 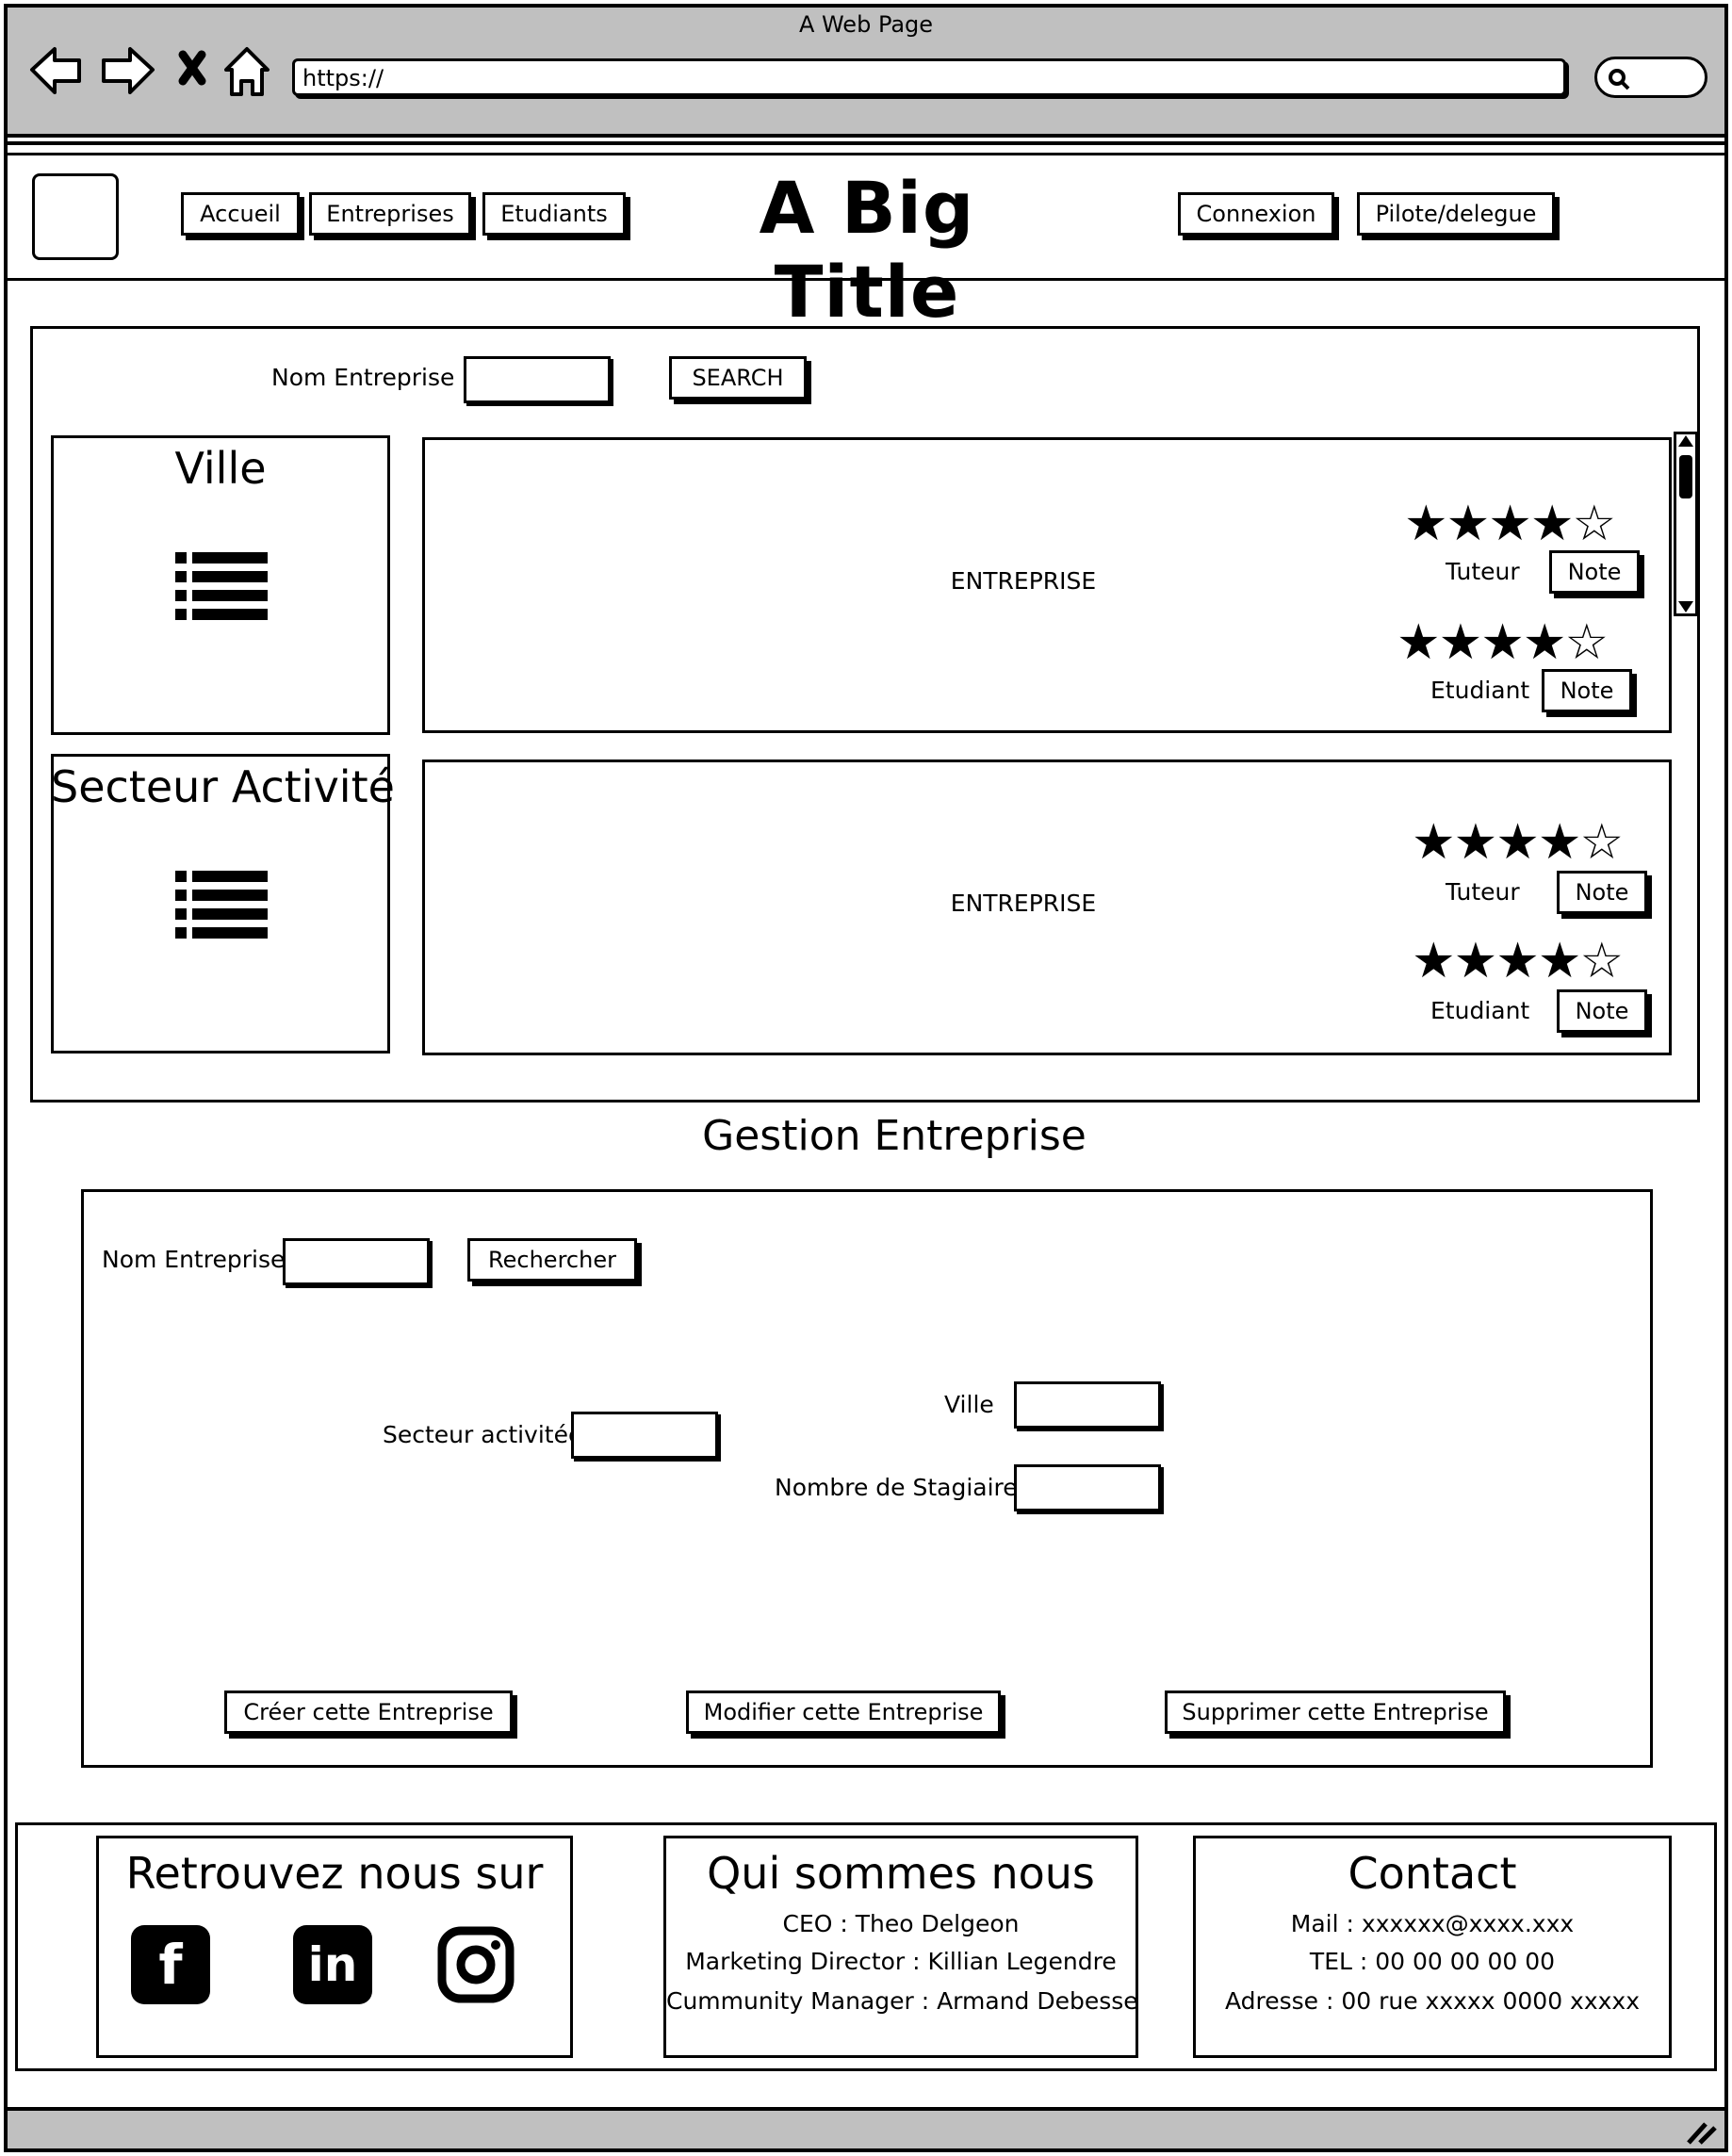 What do you see at coordinates (929, 77) in the screenshot?
I see `url-bar: https://` at bounding box center [929, 77].